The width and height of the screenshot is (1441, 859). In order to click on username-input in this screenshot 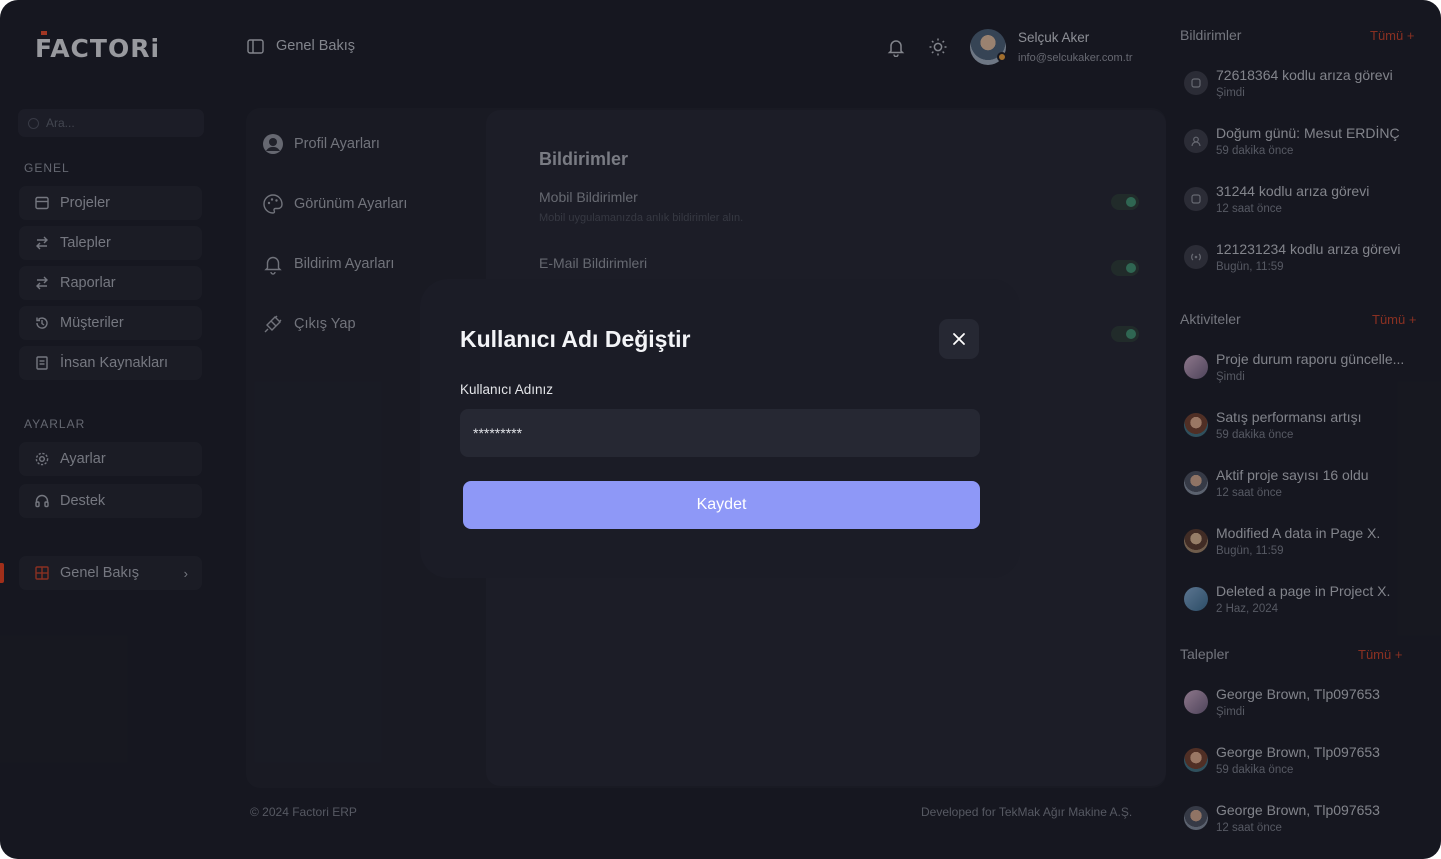, I will do `click(720, 433)`.